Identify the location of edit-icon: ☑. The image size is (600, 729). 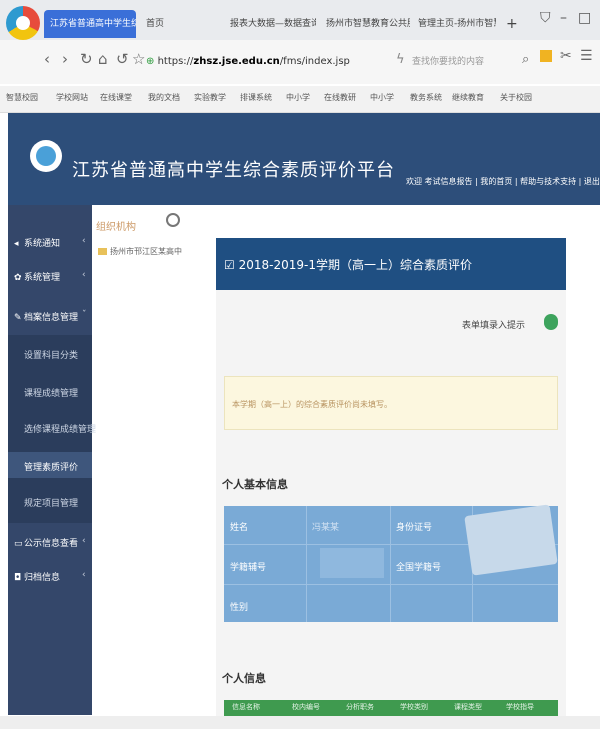
(231, 265).